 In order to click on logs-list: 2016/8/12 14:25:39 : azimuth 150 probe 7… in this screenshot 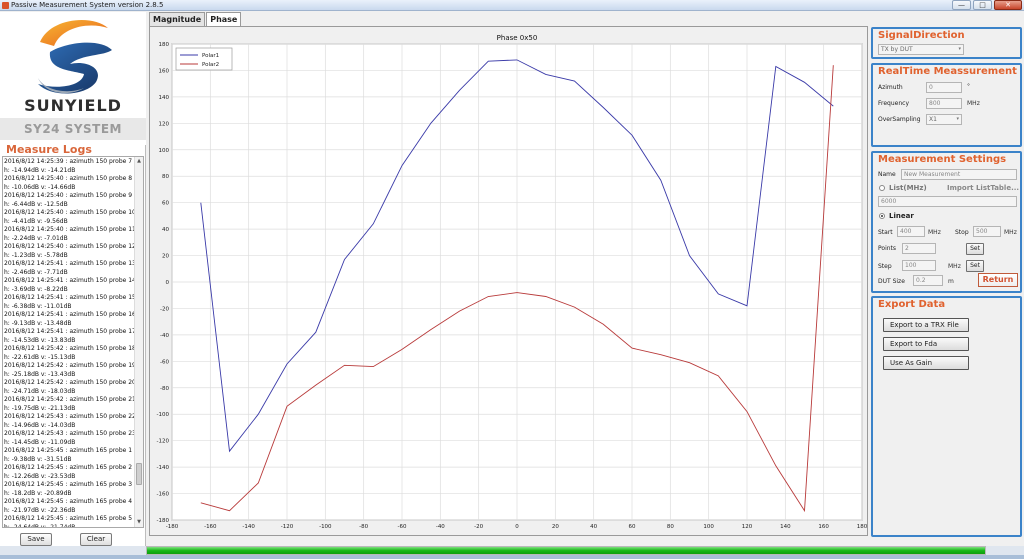, I will do `click(69, 343)`.